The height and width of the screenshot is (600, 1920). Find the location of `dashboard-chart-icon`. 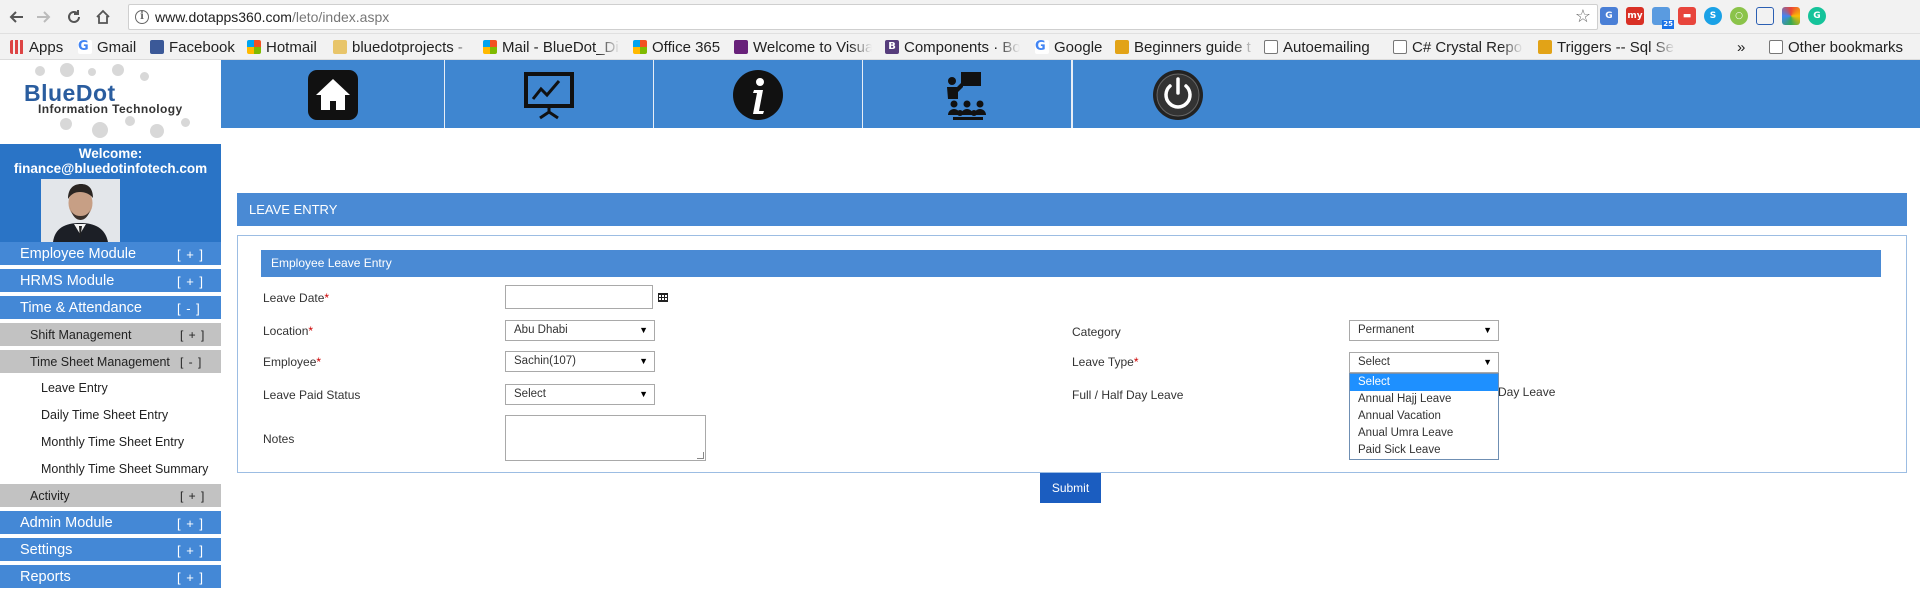

dashboard-chart-icon is located at coordinates (549, 96).